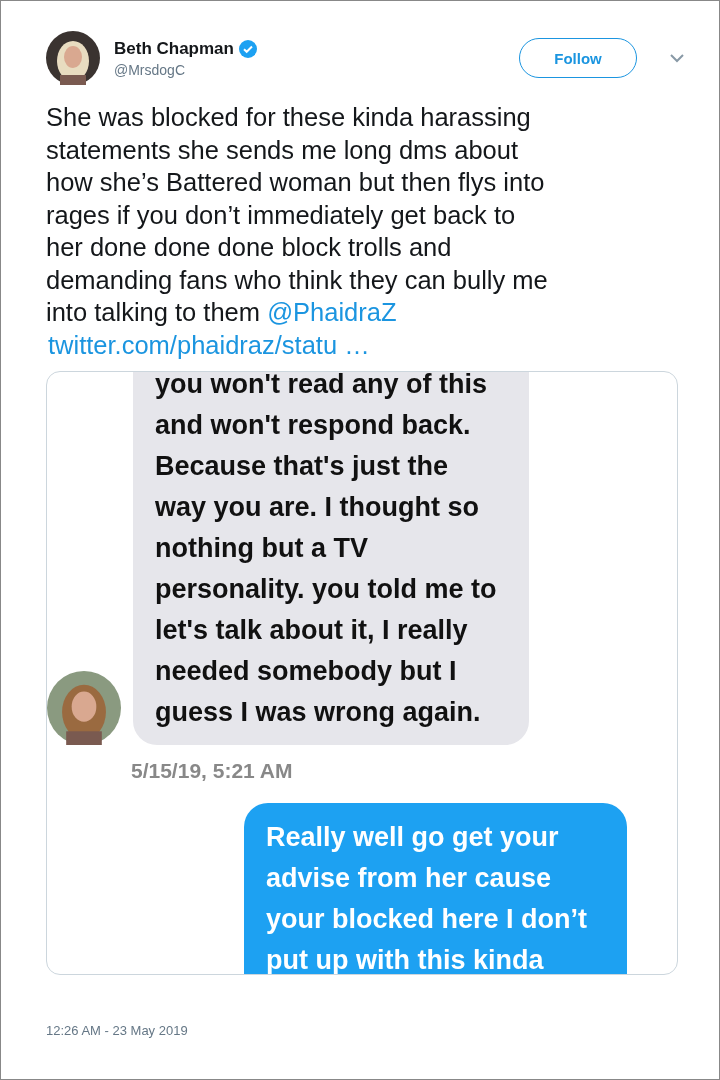 This screenshot has width=720, height=1080. What do you see at coordinates (435, 888) in the screenshot?
I see `message-bubble: Really well go get your advise from her cause your blocked here I don’t put up with this kinda` at bounding box center [435, 888].